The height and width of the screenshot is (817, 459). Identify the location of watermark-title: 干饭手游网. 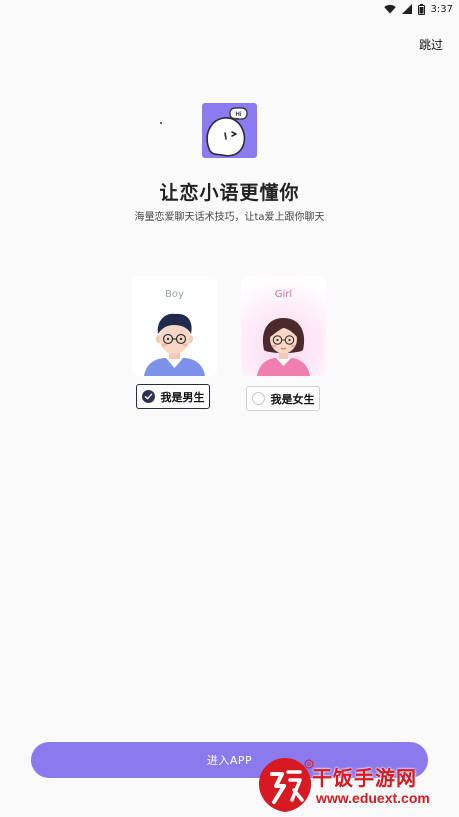
(364, 778).